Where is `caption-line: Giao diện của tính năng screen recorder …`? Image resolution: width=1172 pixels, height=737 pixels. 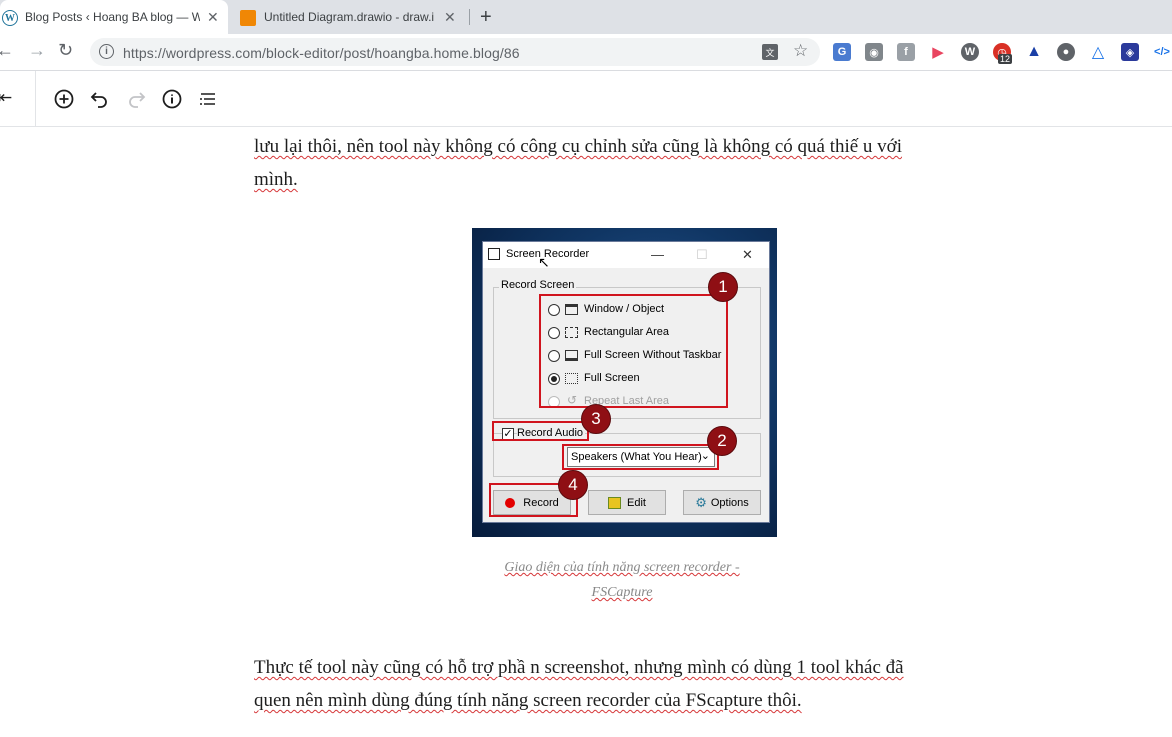 caption-line: Giao diện của tính năng screen recorder … is located at coordinates (622, 567).